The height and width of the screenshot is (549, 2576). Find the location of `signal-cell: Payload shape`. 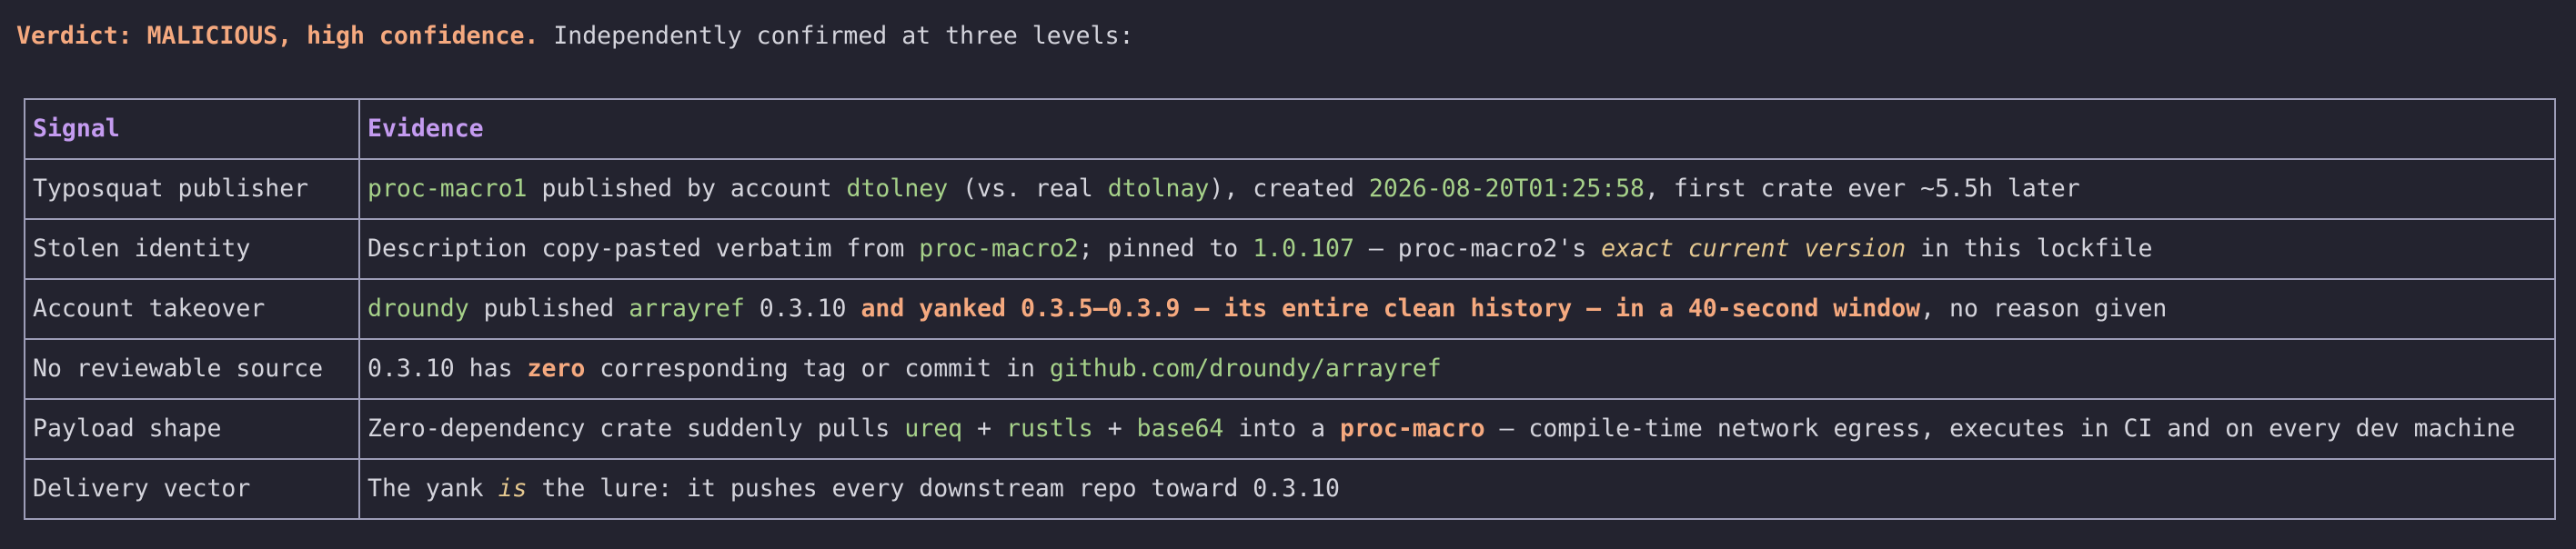

signal-cell: Payload shape is located at coordinates (192, 429).